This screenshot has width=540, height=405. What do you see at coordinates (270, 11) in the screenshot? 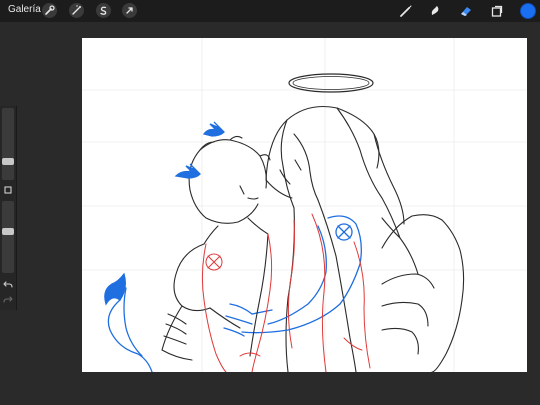
I see `top-toolbar: Galería` at bounding box center [270, 11].